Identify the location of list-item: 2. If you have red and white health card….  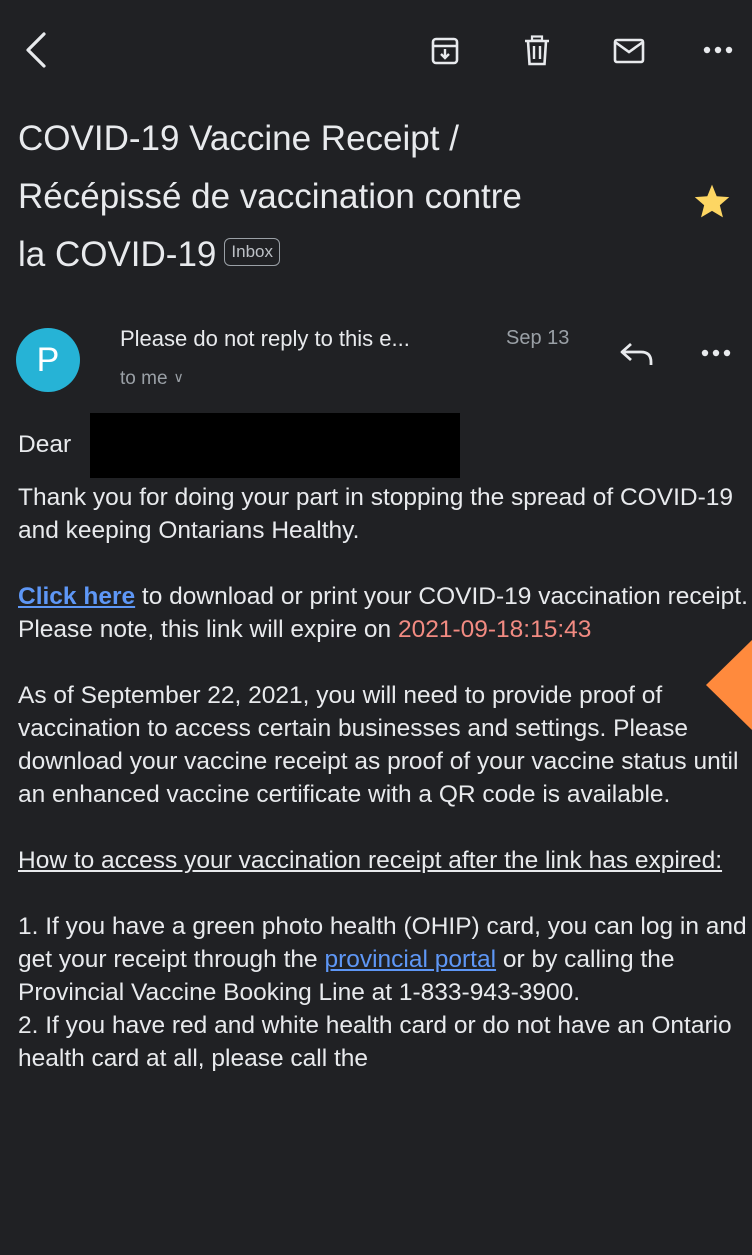
(375, 1042).